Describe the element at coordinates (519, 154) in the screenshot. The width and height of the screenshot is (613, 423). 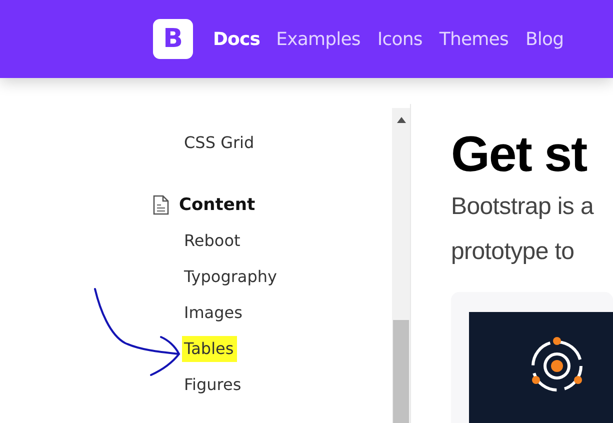
I see `page-heading: Get st` at that location.